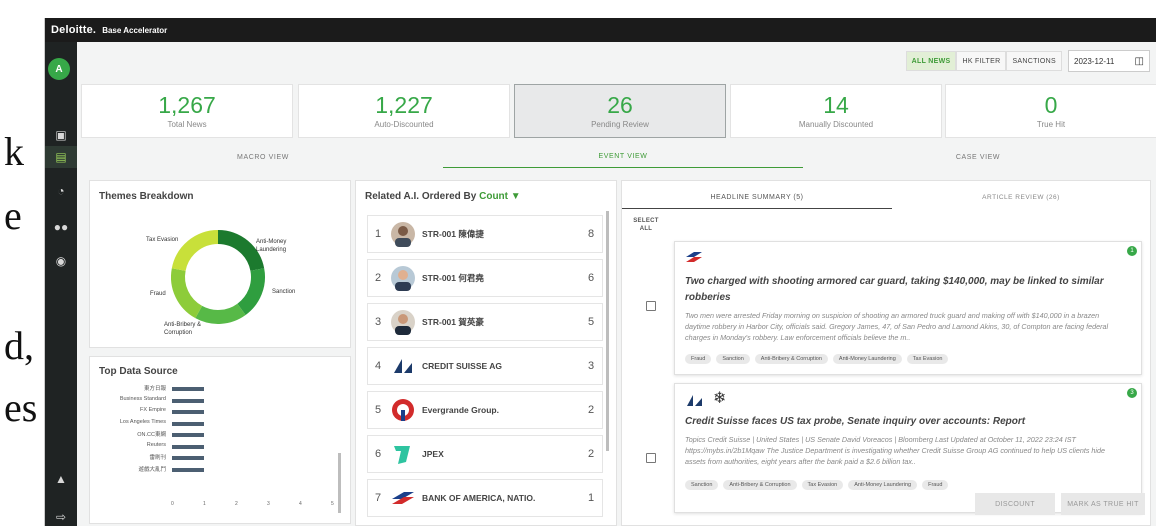 The image size is (1174, 526). What do you see at coordinates (403, 322) in the screenshot?
I see `person-photo-icon` at bounding box center [403, 322].